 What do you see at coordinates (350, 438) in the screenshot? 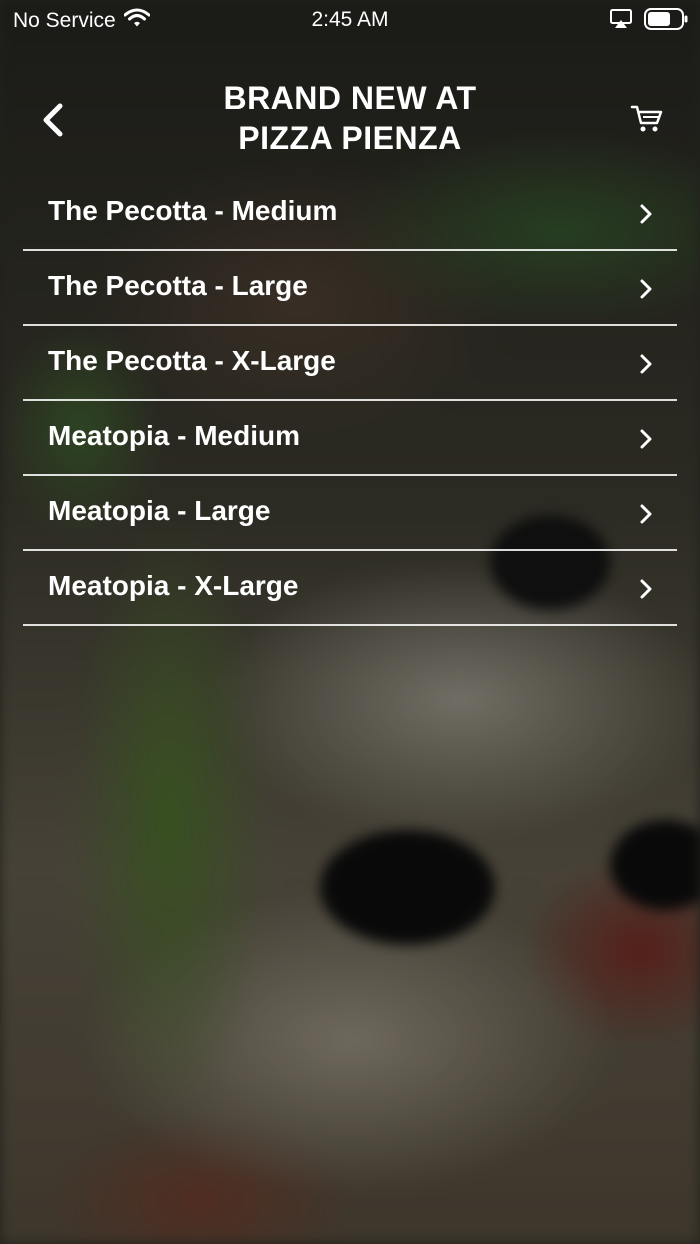
I see `list-item: Meatopia - Medium` at bounding box center [350, 438].